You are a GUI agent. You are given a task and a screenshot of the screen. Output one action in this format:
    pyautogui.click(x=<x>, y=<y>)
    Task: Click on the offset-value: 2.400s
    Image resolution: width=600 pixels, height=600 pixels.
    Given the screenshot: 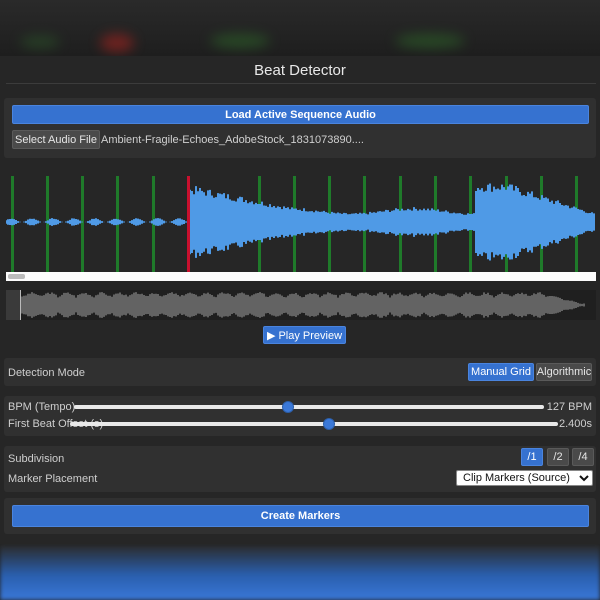 What is the action you would take?
    pyautogui.click(x=575, y=424)
    